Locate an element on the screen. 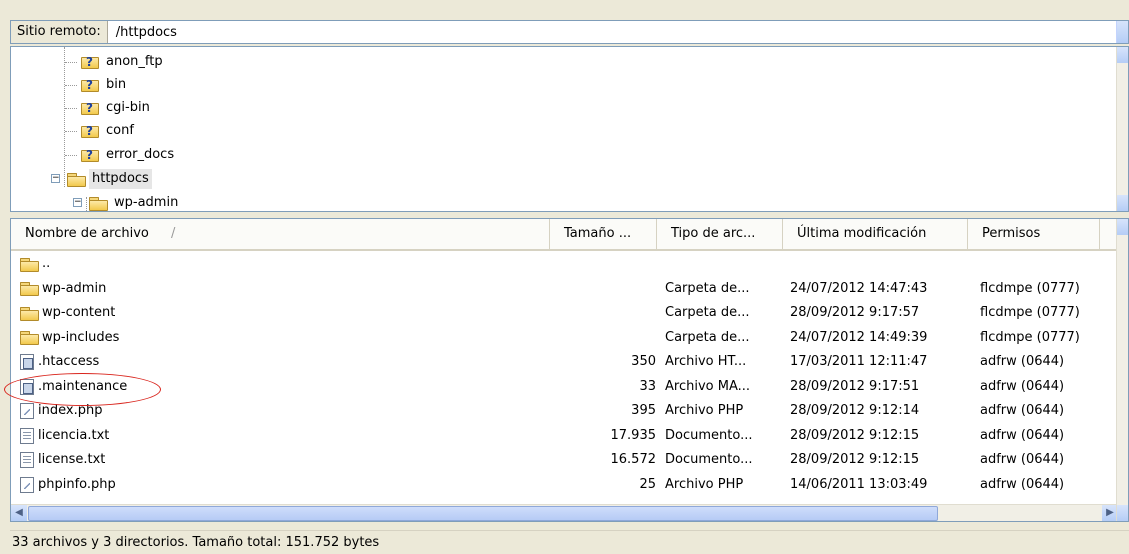 Image resolution: width=1129 pixels, height=554 pixels. file-size: 350 is located at coordinates (643, 361).